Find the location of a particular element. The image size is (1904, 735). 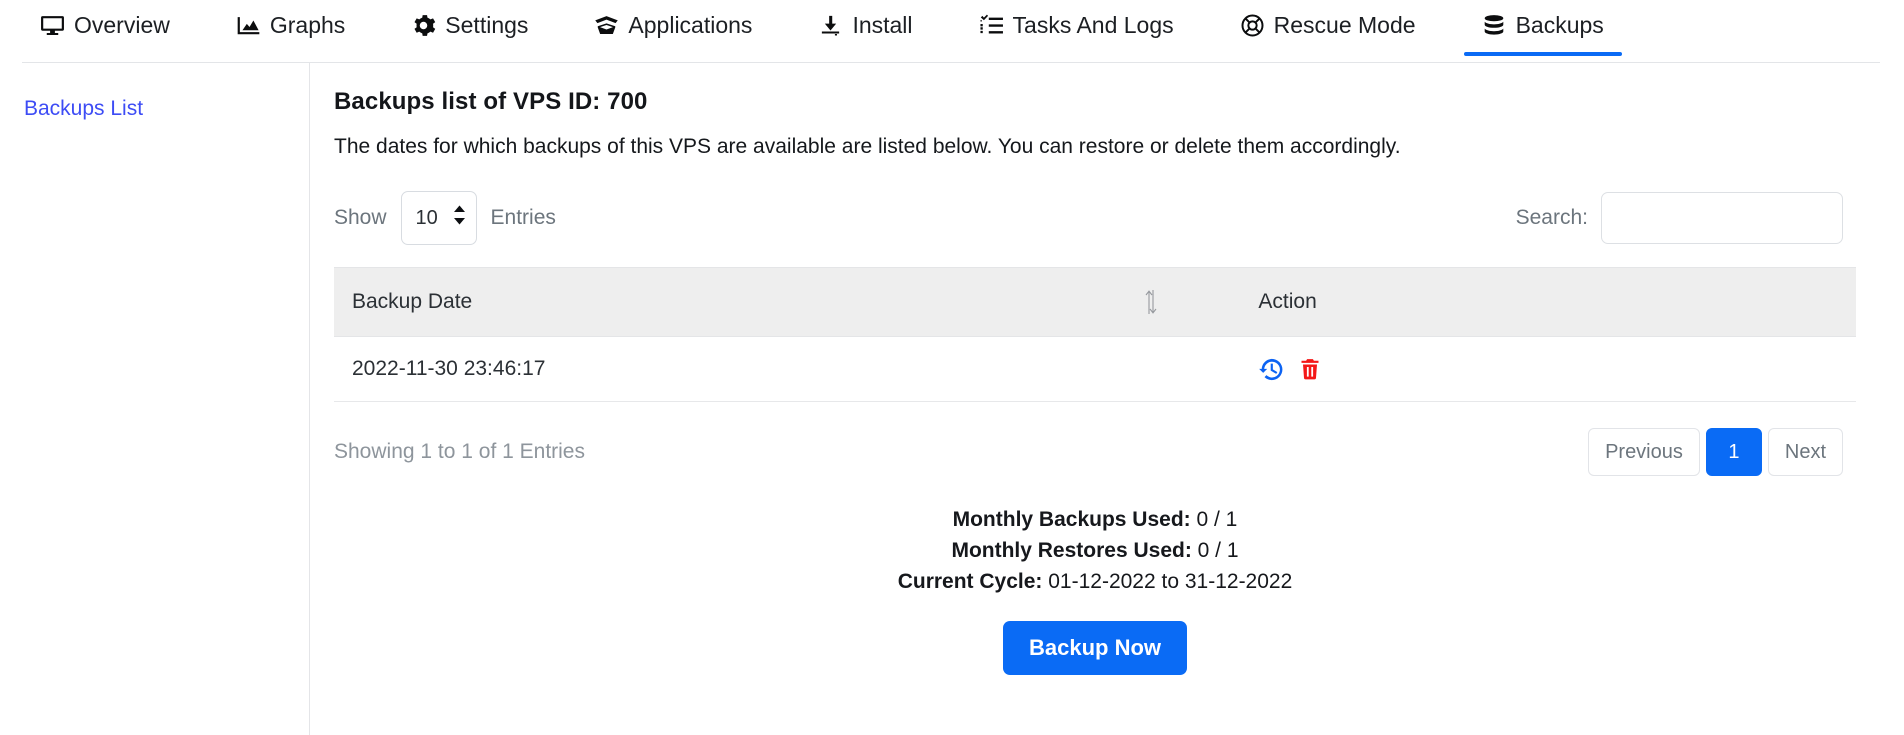

table-row: 2022-11-30 23:46:17 is located at coordinates (1095, 369).